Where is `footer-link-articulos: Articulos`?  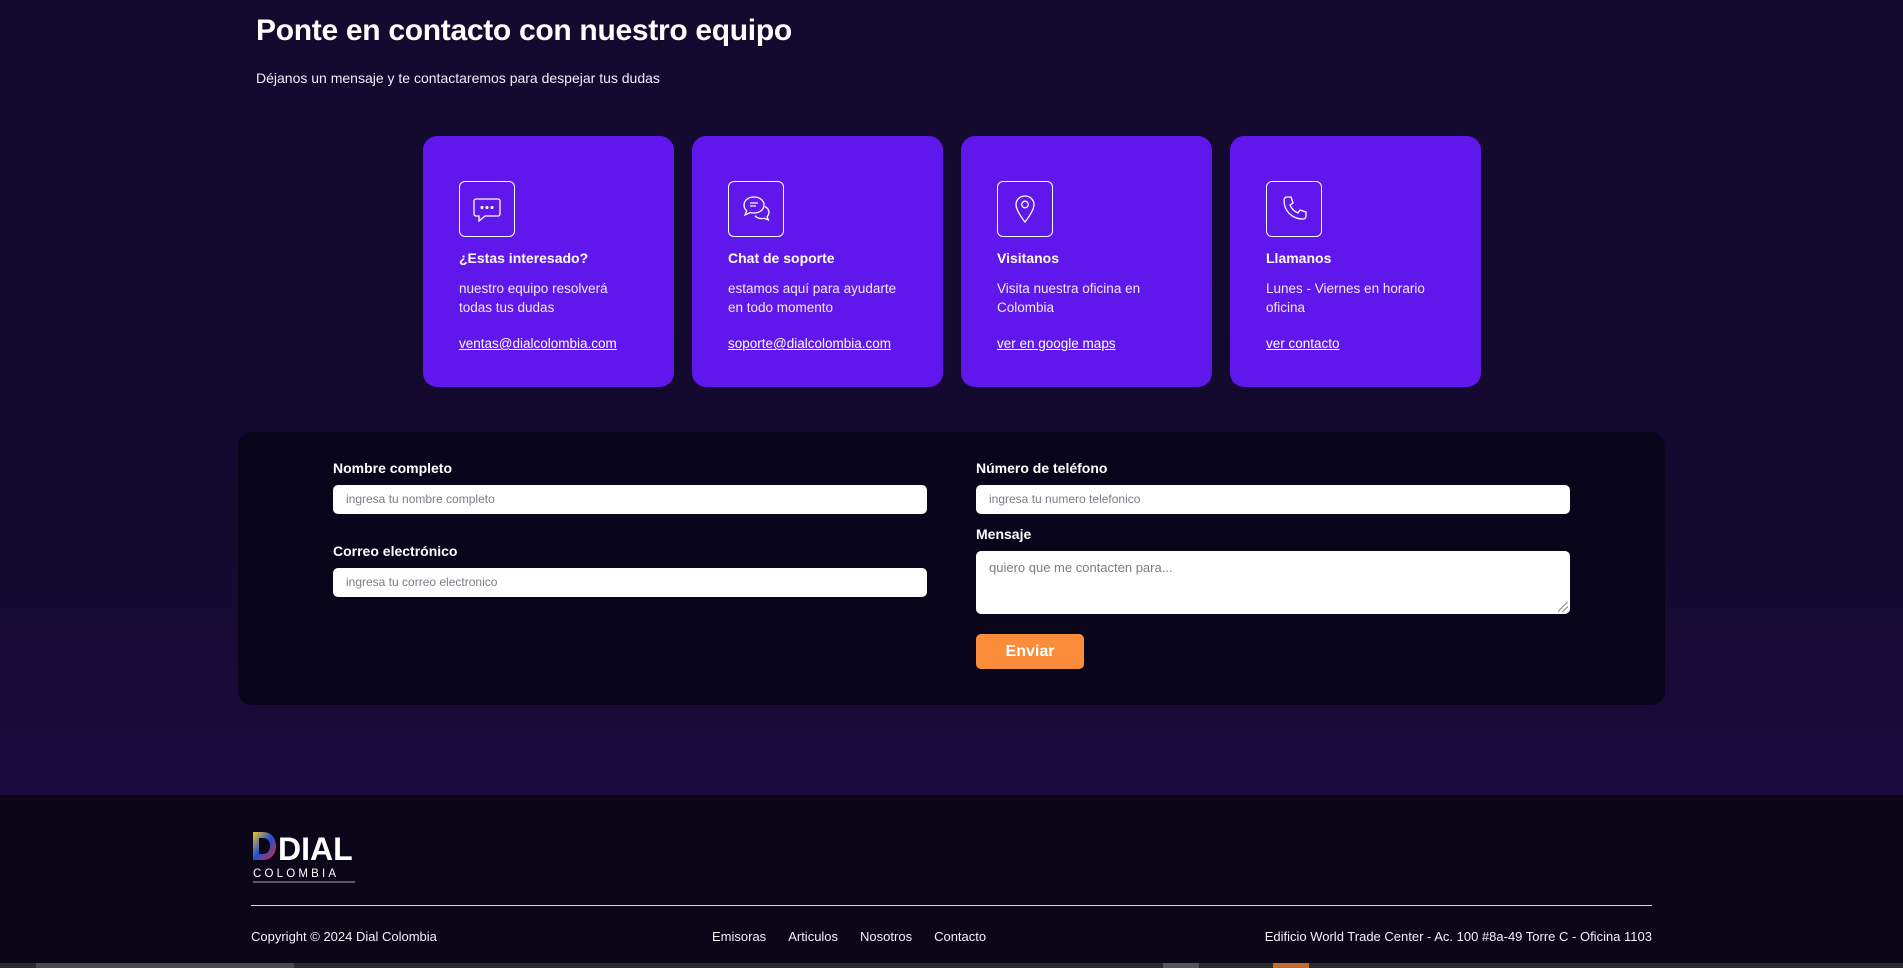
footer-link-articulos: Articulos is located at coordinates (813, 936).